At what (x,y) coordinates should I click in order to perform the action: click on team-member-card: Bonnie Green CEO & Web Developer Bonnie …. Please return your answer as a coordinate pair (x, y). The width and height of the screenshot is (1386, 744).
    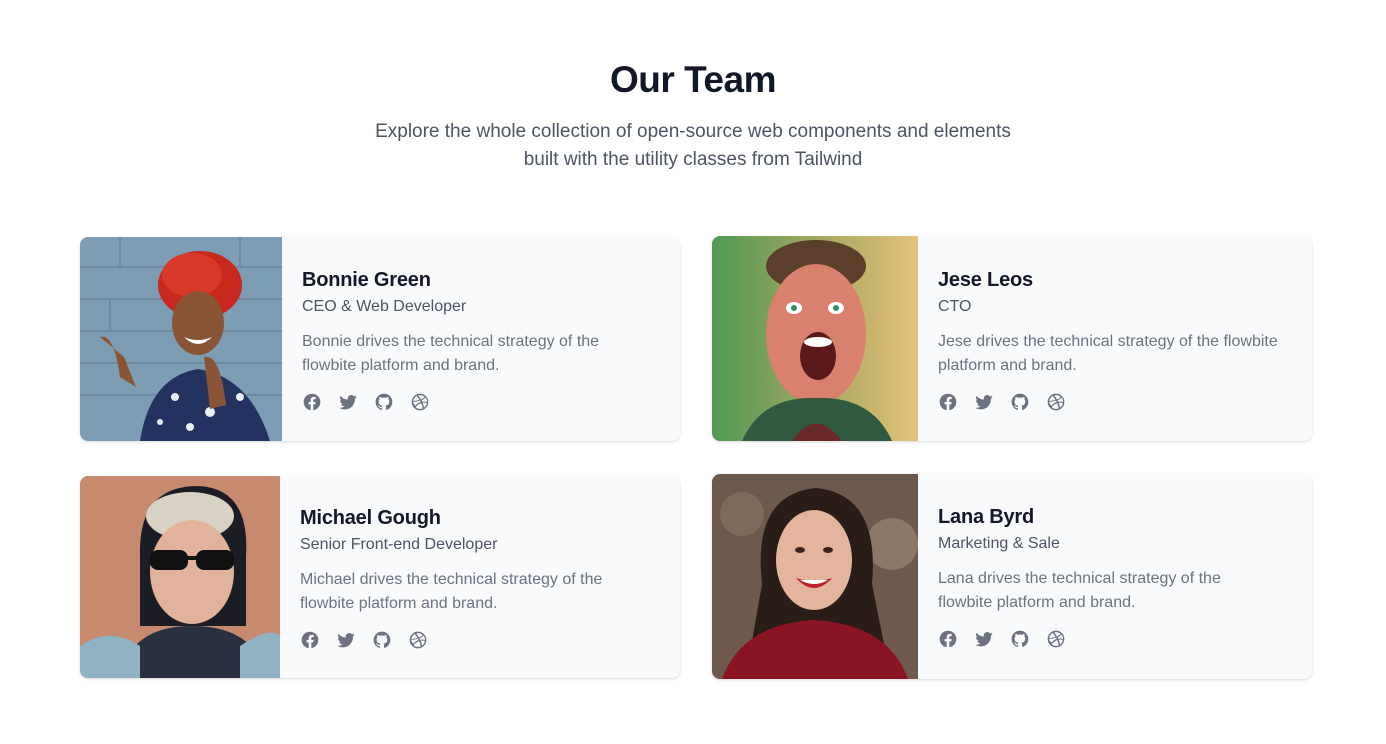
    Looking at the image, I should click on (380, 339).